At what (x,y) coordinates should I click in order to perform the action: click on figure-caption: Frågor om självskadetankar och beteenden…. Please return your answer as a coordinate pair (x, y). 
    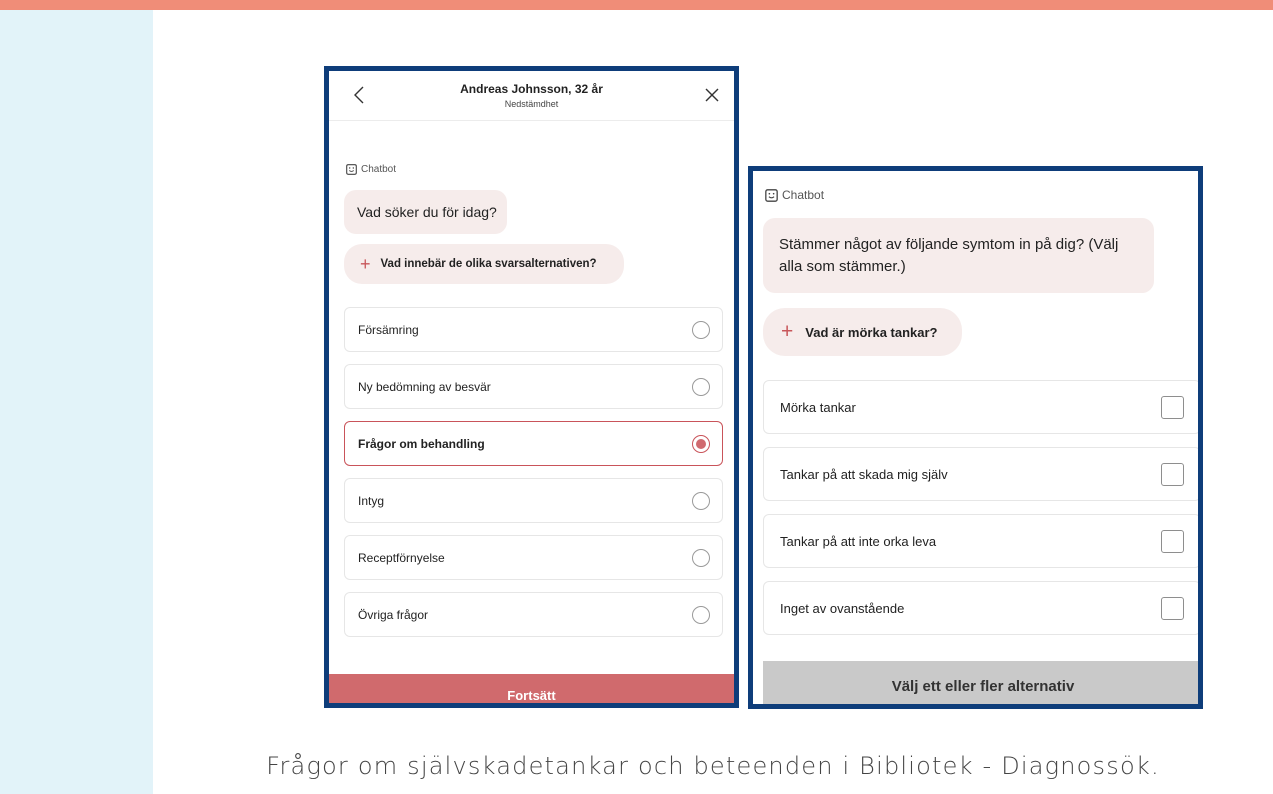
    Looking at the image, I should click on (713, 766).